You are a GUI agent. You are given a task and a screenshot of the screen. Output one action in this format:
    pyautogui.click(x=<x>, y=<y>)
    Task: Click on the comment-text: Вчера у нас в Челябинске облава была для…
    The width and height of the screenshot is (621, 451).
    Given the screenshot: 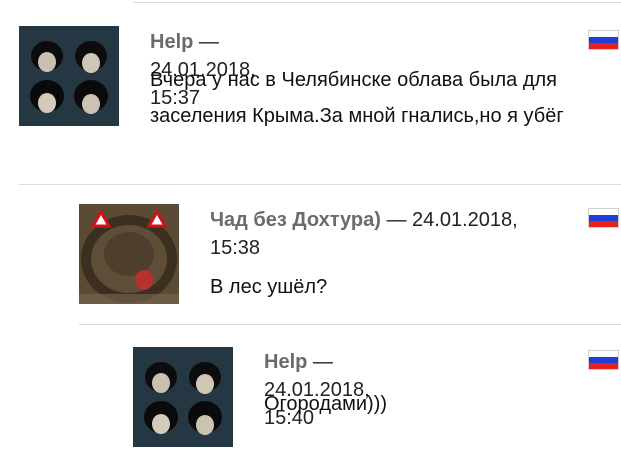 What is the action you would take?
    pyautogui.click(x=357, y=98)
    